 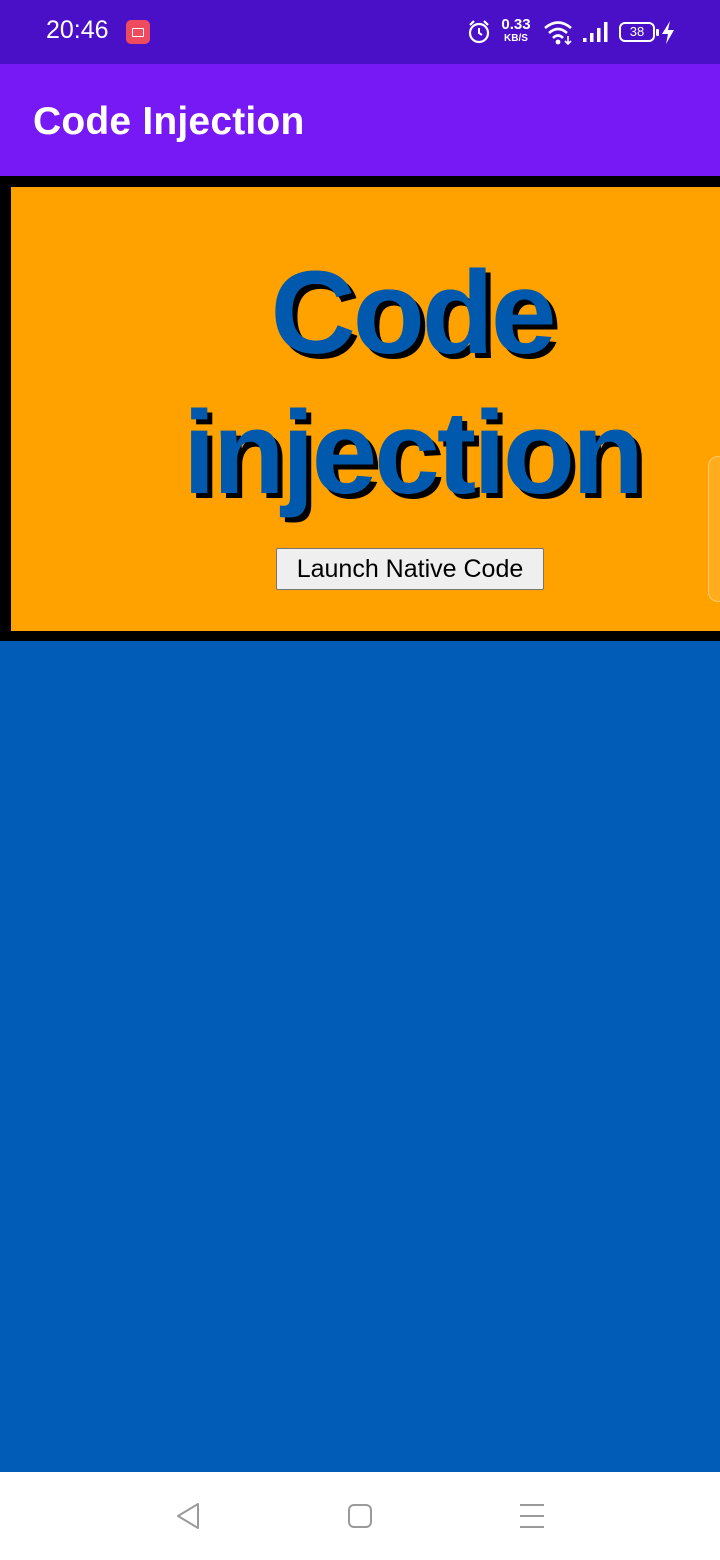 I want to click on home-icon, so click(x=360, y=1516).